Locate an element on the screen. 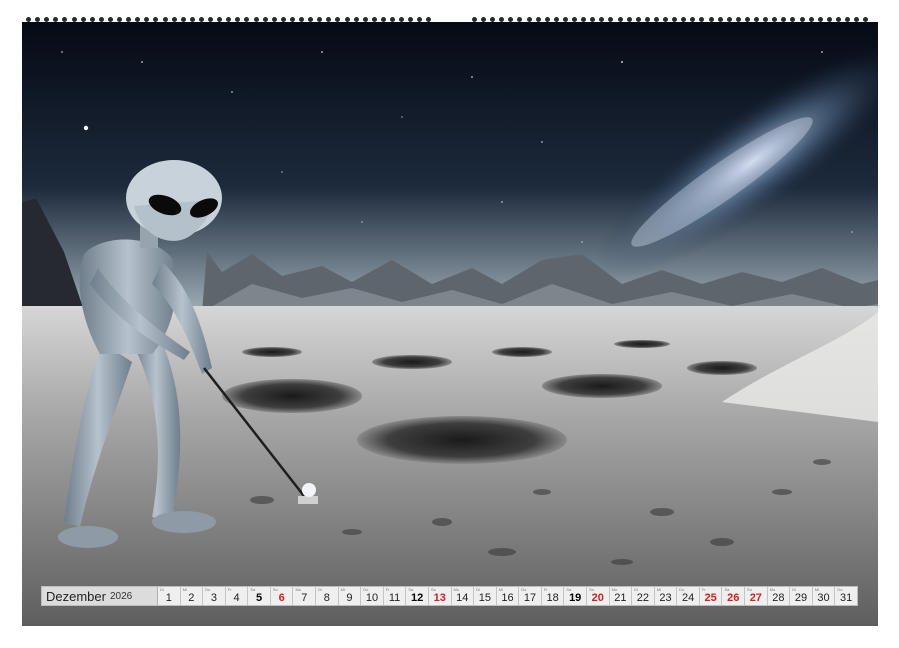 The height and width of the screenshot is (648, 899). day-cell: Di 1 is located at coordinates (169, 596).